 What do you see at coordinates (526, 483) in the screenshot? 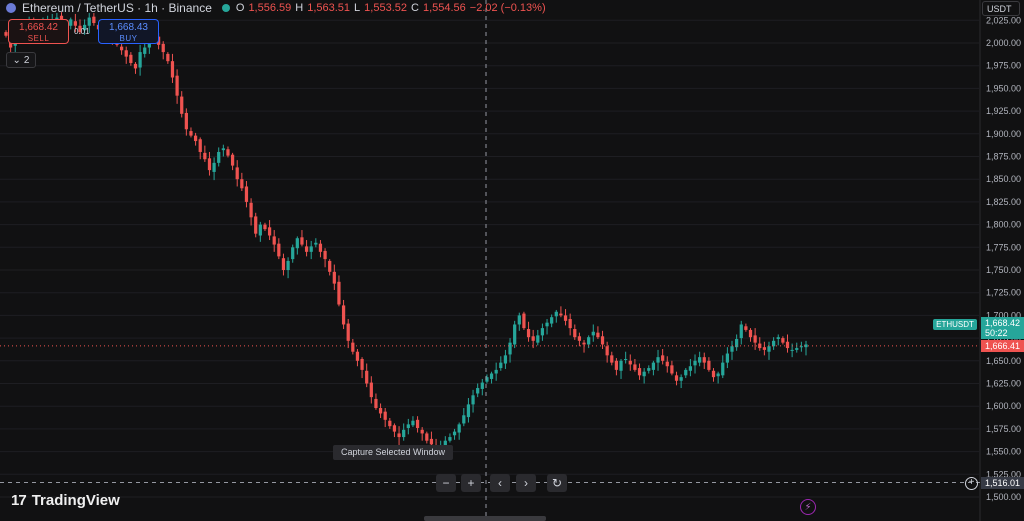
I see `scroll-right-button: ›` at bounding box center [526, 483].